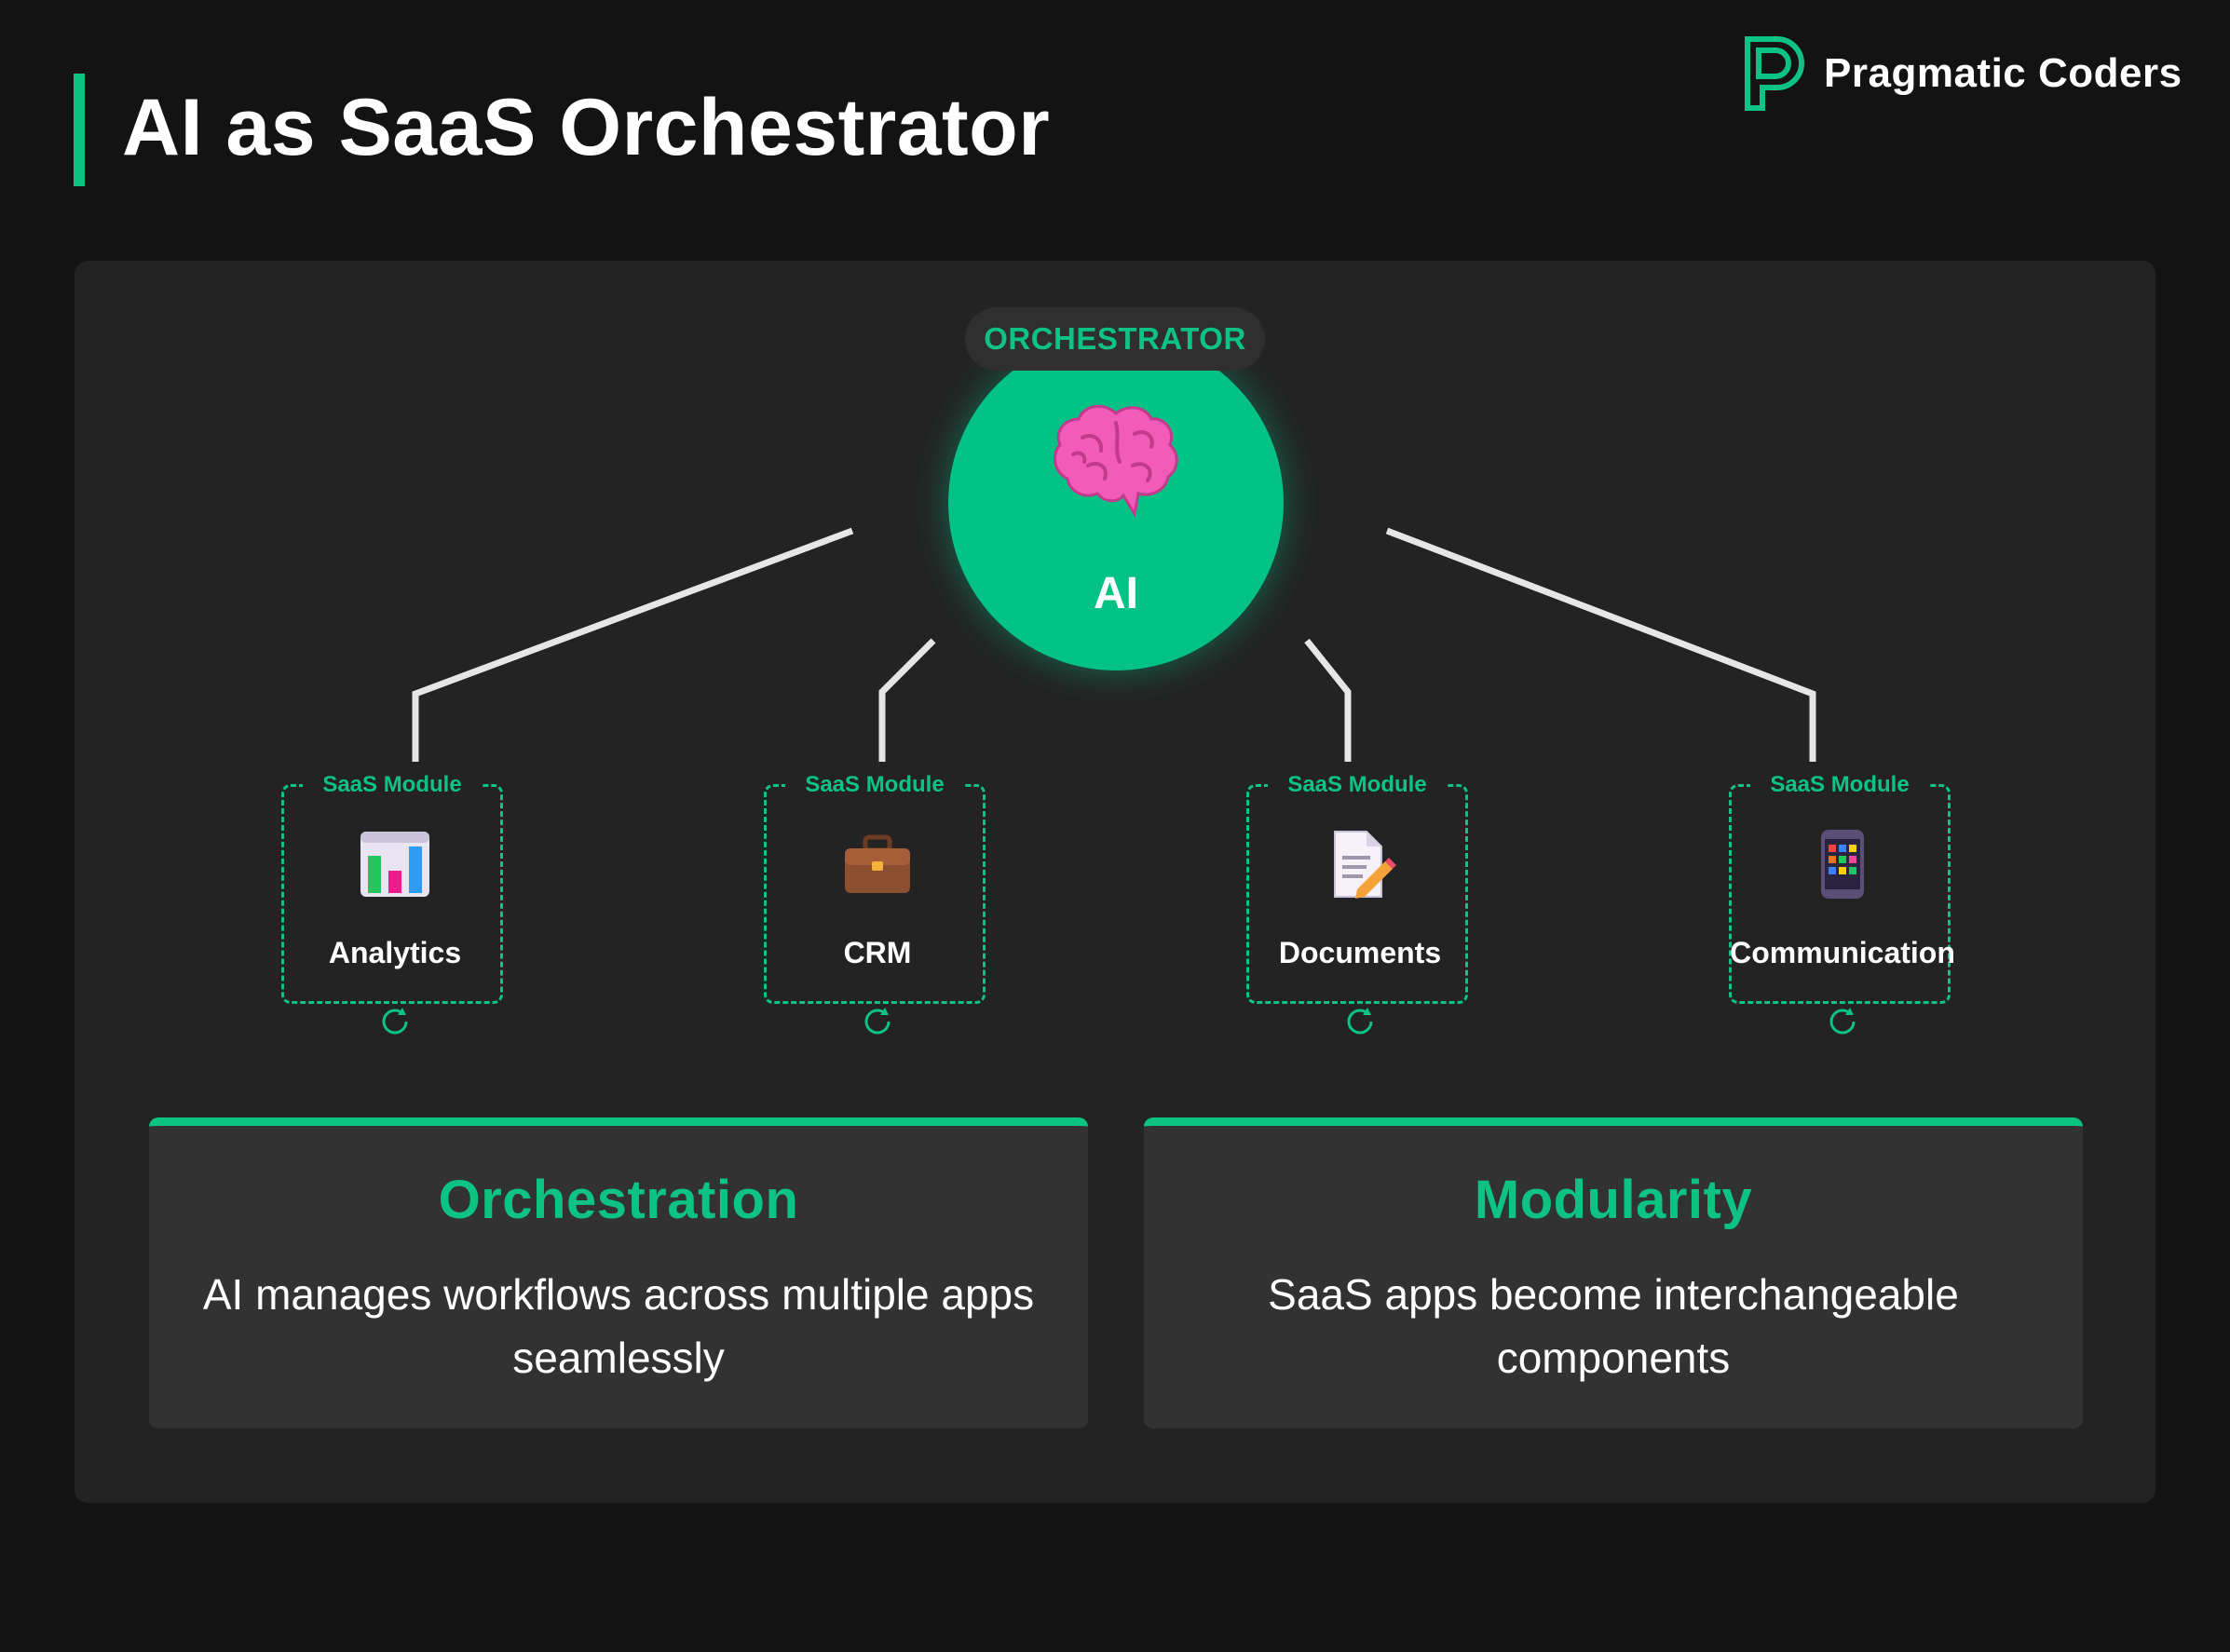 The width and height of the screenshot is (2230, 1652). I want to click on title-accent-bar, so click(79, 130).